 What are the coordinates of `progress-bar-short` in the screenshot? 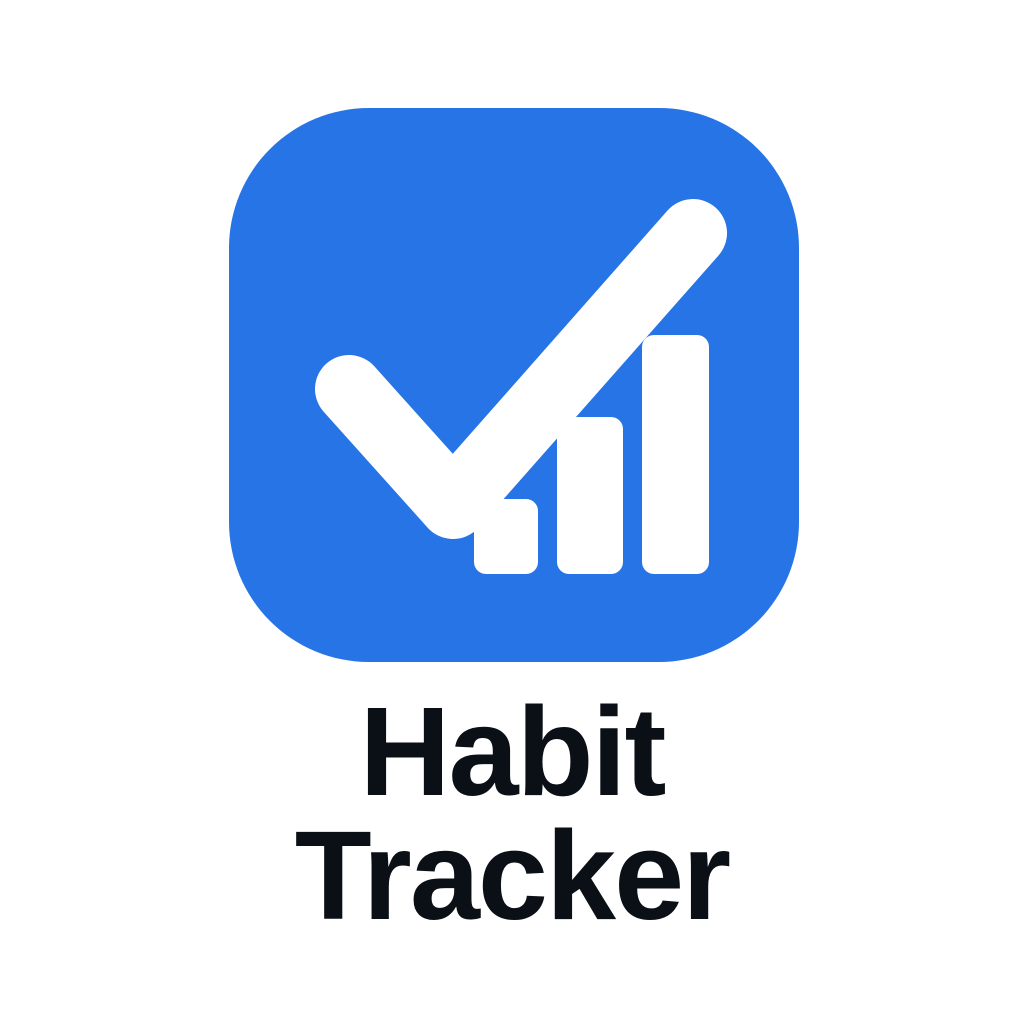 It's located at (506, 536).